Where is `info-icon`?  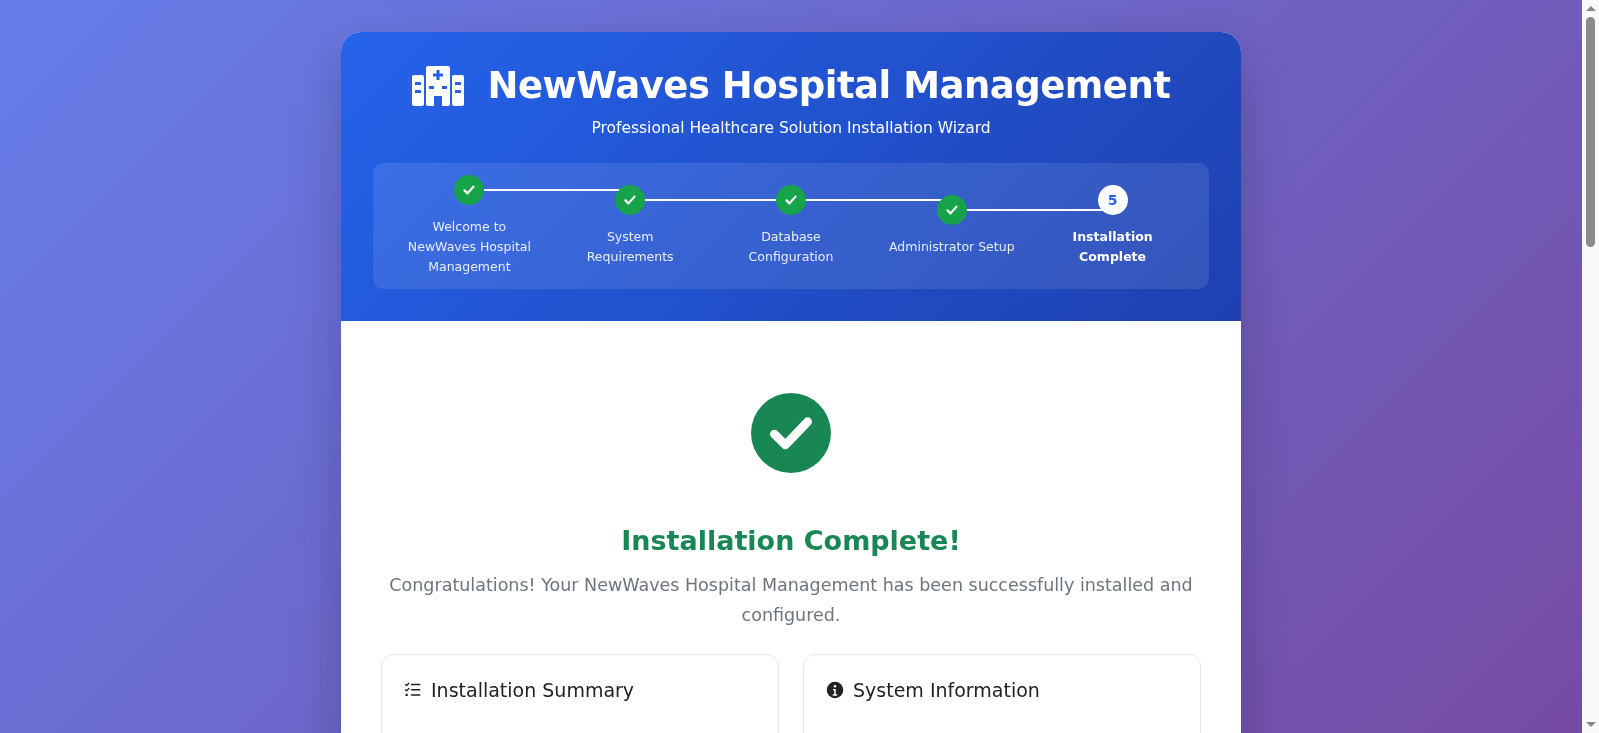
info-icon is located at coordinates (835, 690).